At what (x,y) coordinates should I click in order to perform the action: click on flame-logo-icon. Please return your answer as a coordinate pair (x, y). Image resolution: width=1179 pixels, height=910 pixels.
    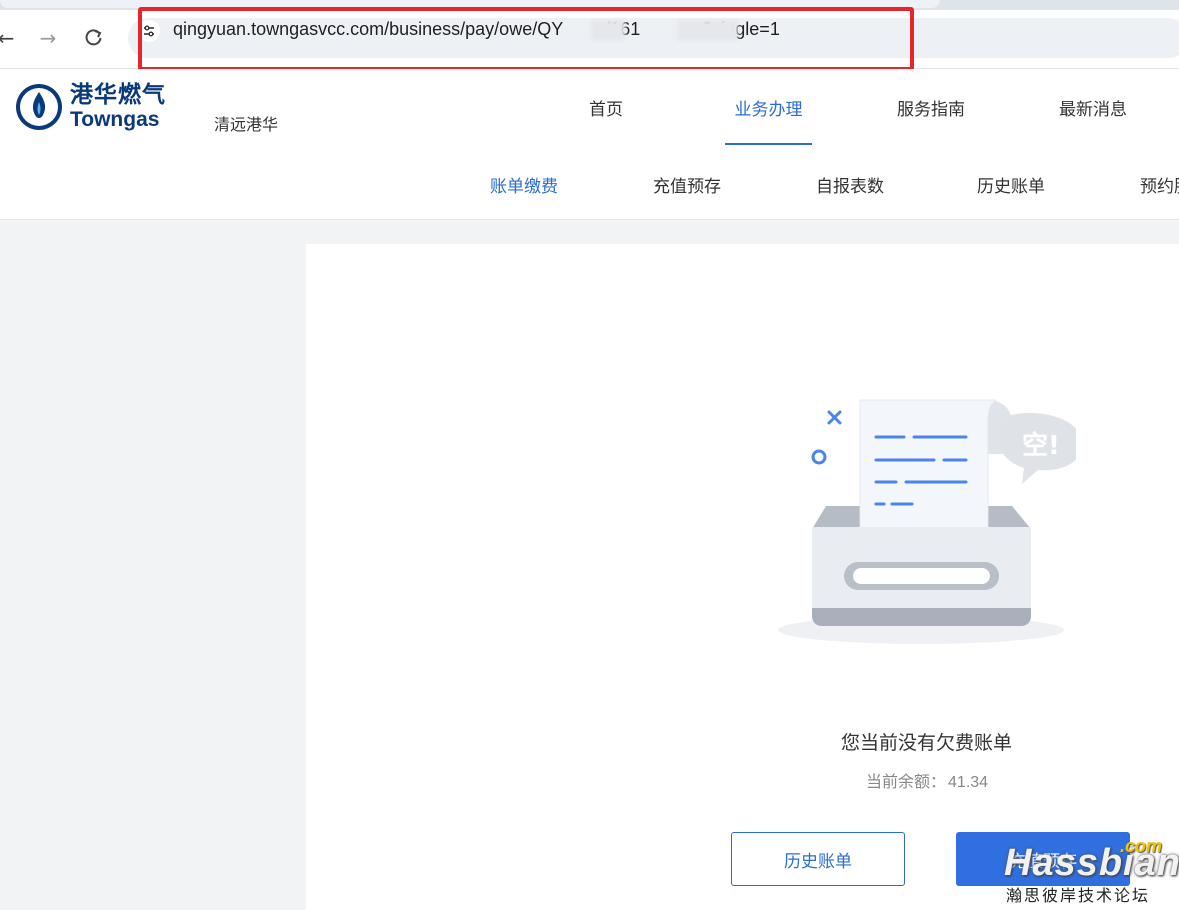
    Looking at the image, I should click on (39, 107).